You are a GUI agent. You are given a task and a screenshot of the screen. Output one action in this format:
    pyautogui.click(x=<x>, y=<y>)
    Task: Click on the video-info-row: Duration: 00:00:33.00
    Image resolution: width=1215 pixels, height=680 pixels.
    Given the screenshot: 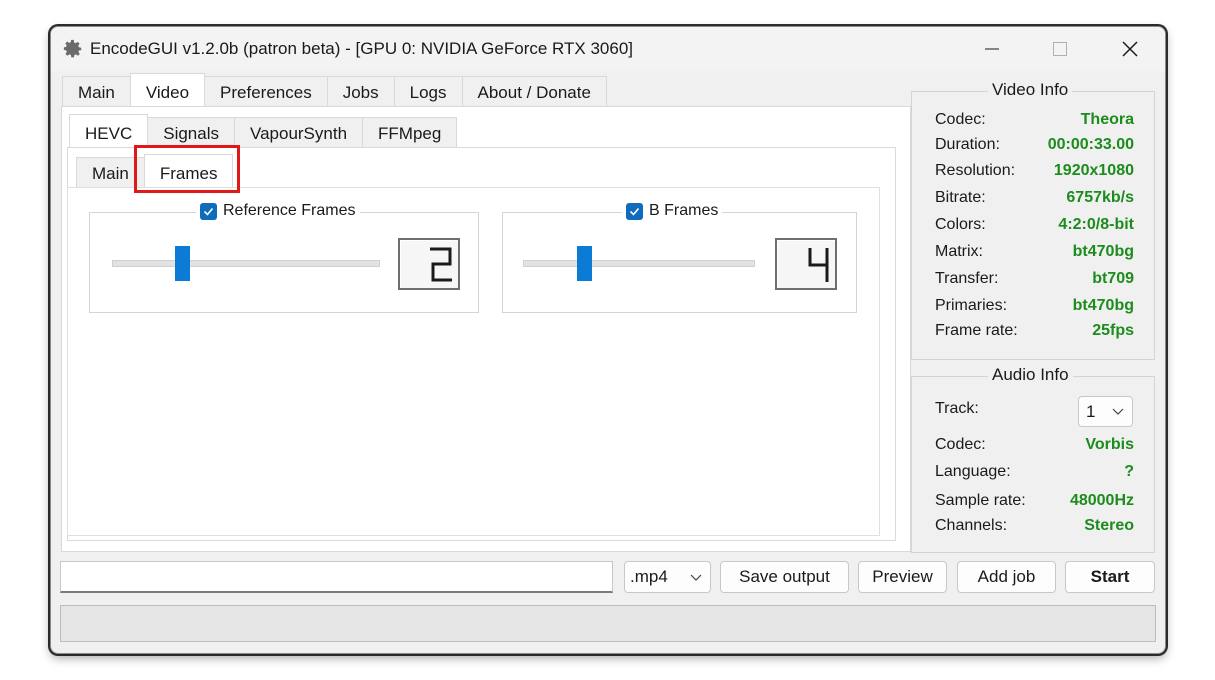 What is the action you would take?
    pyautogui.click(x=1034, y=144)
    